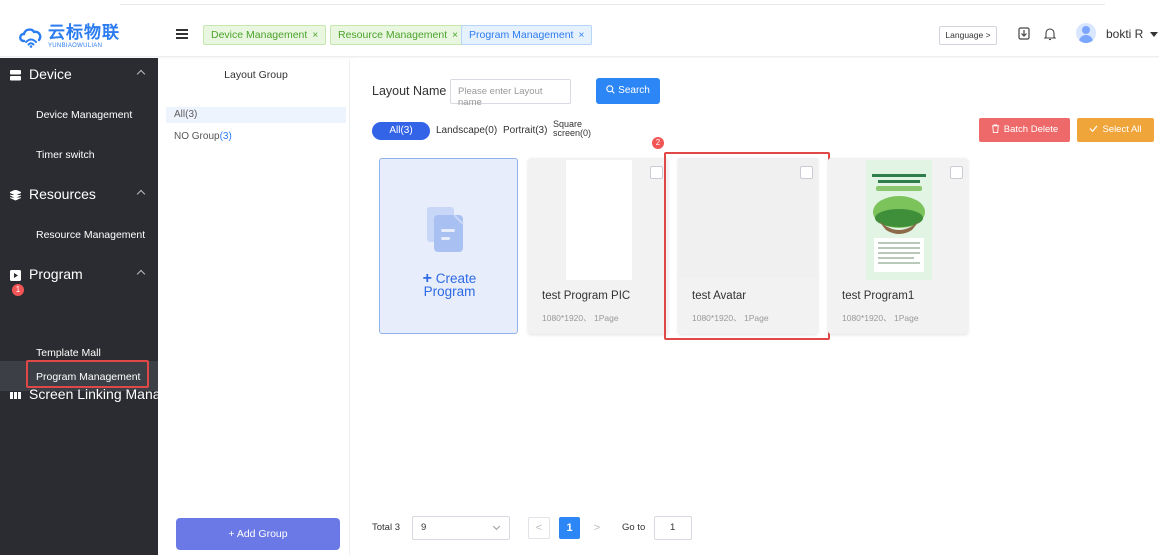  I want to click on create-program-label: + Create Program, so click(449, 285).